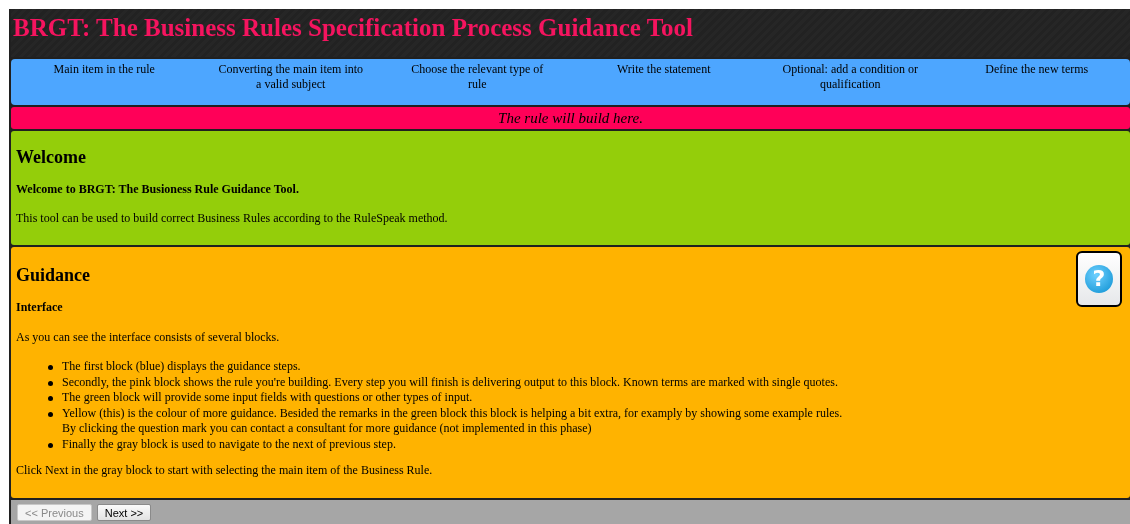  Describe the element at coordinates (157, 189) in the screenshot. I see `welcome-subheading: Welcome to BRGT: The Busioness Rule Guidance Tool.` at that location.